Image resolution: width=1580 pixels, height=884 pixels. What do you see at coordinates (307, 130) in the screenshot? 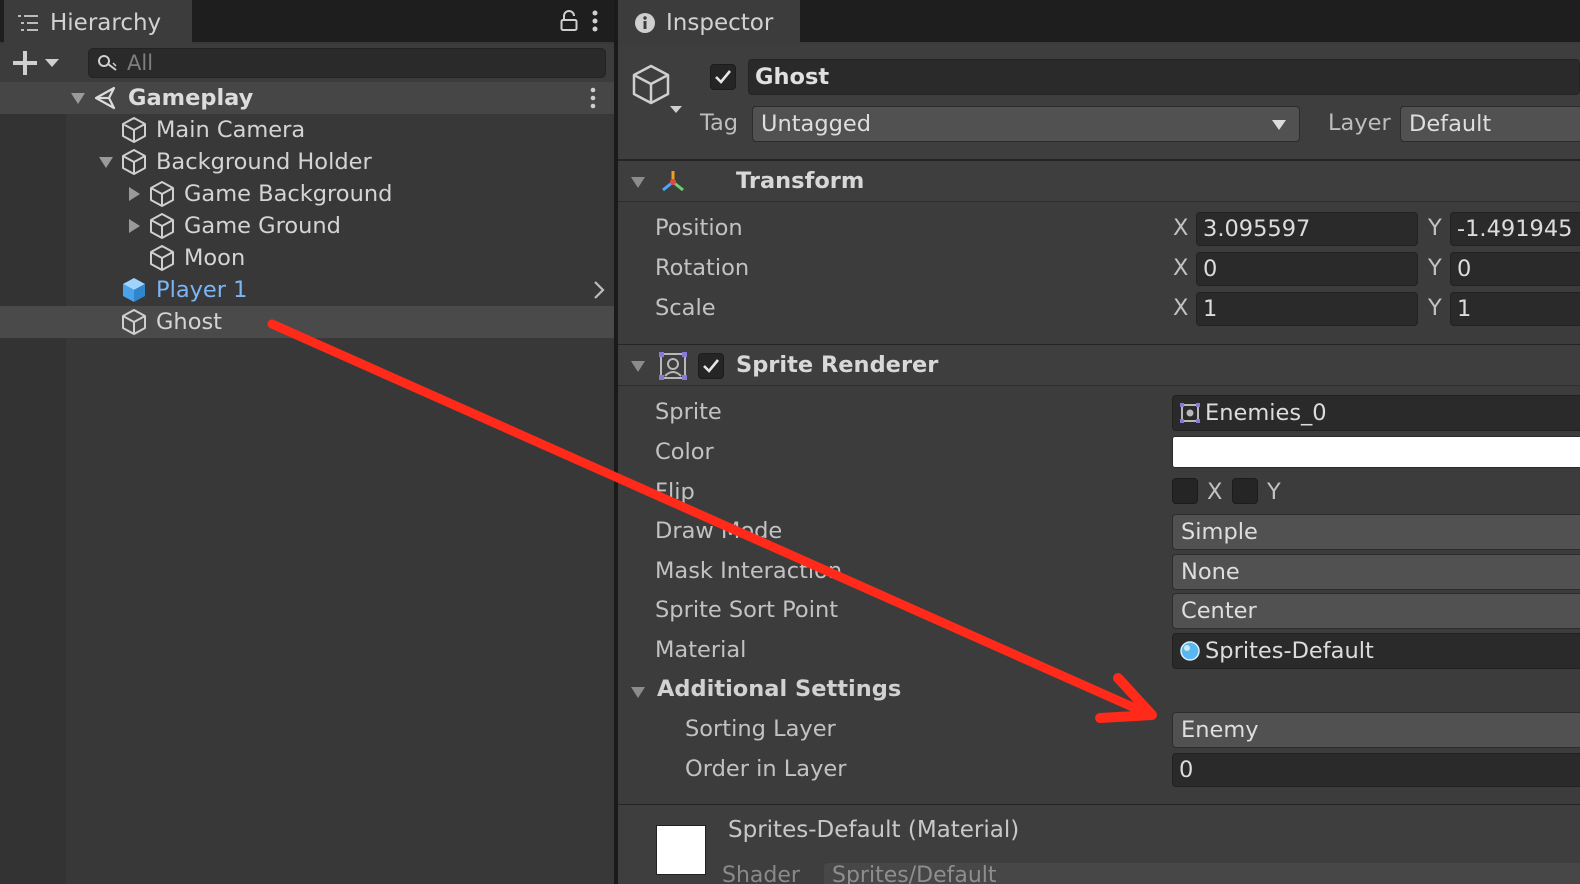
I see `hierarchy-item-main-camera: Main Camera` at bounding box center [307, 130].